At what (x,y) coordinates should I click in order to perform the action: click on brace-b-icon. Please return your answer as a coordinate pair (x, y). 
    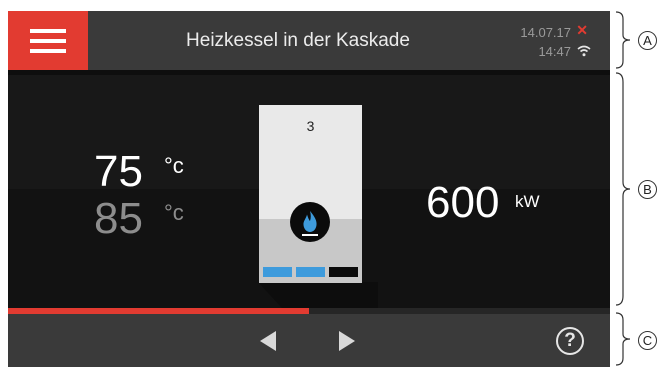
    Looking at the image, I should click on (623, 189).